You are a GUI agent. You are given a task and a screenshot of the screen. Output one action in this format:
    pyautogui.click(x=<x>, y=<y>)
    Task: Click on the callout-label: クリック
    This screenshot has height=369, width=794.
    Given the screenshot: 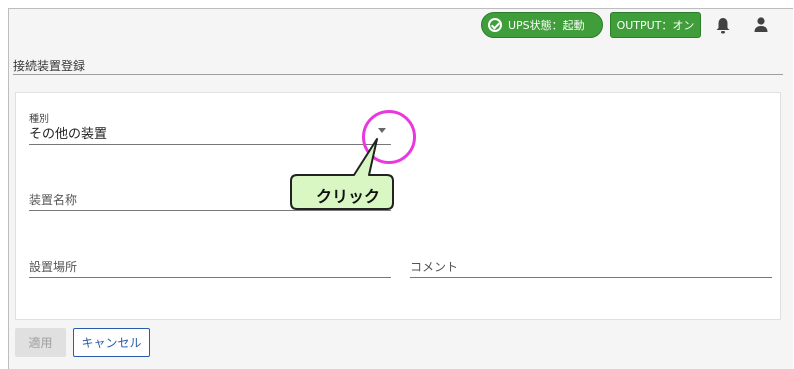 What is the action you would take?
    pyautogui.click(x=347, y=196)
    